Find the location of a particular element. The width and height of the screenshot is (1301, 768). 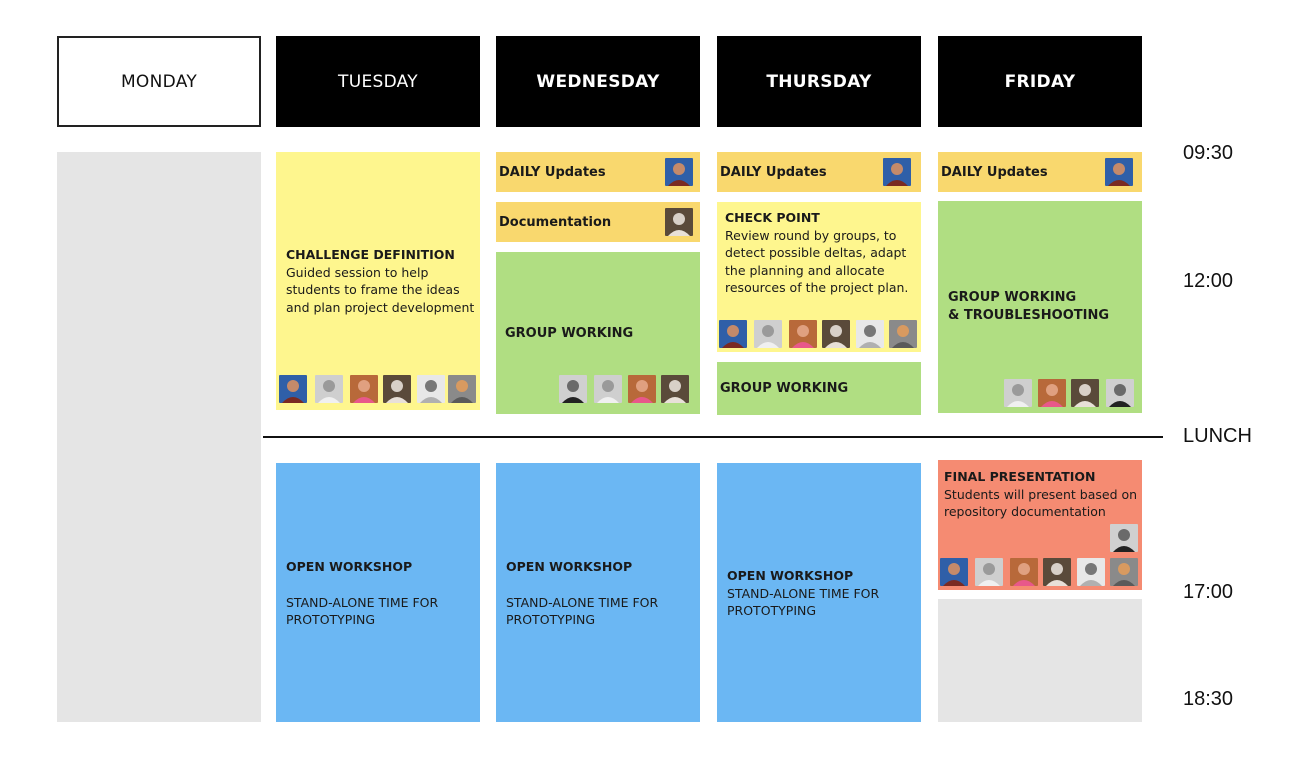

header-thursday-label: THURSDAY is located at coordinates (819, 81).